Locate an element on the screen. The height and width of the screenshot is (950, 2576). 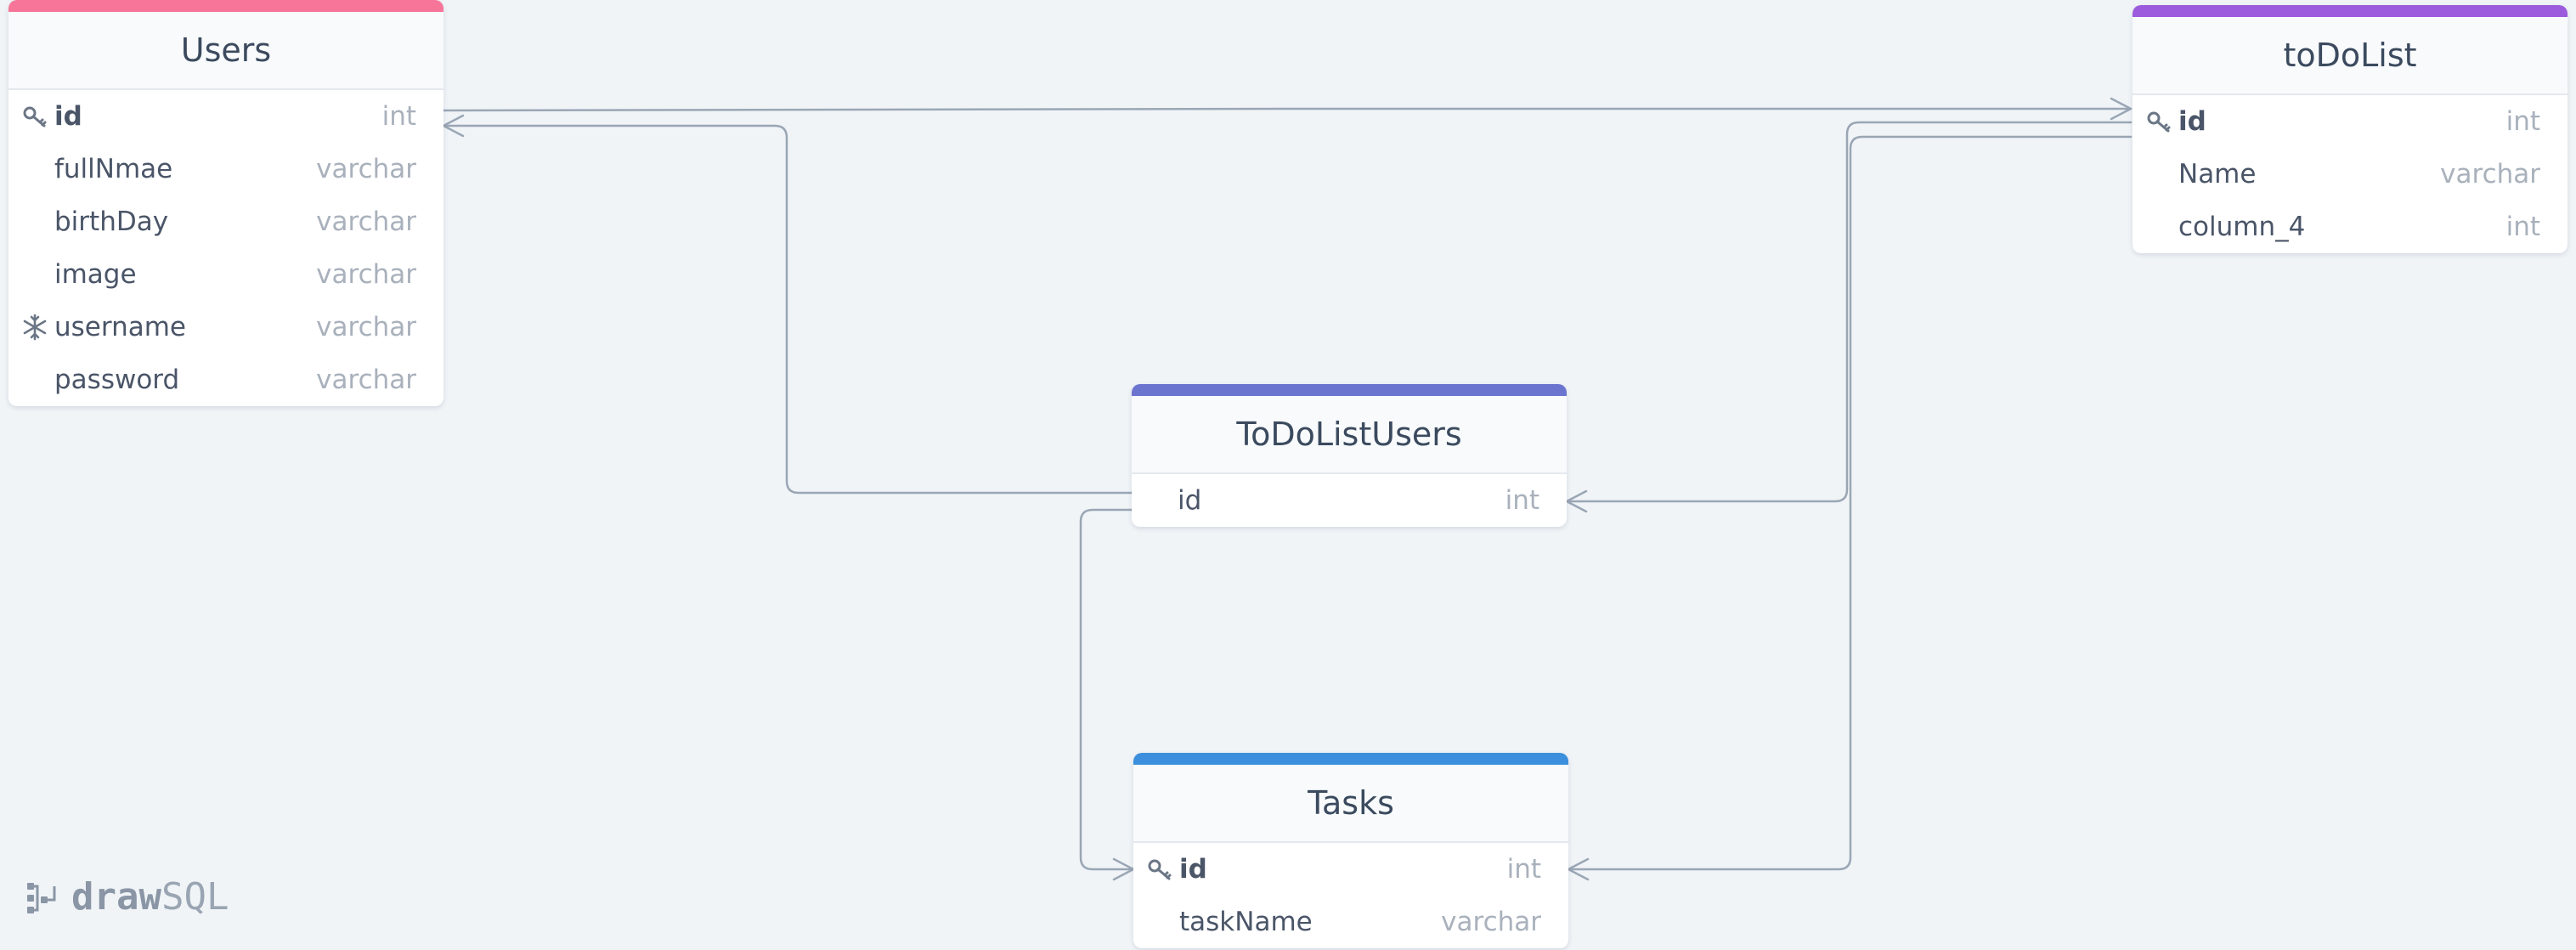
crowfoot-todolistusers is located at coordinates (1576, 501).